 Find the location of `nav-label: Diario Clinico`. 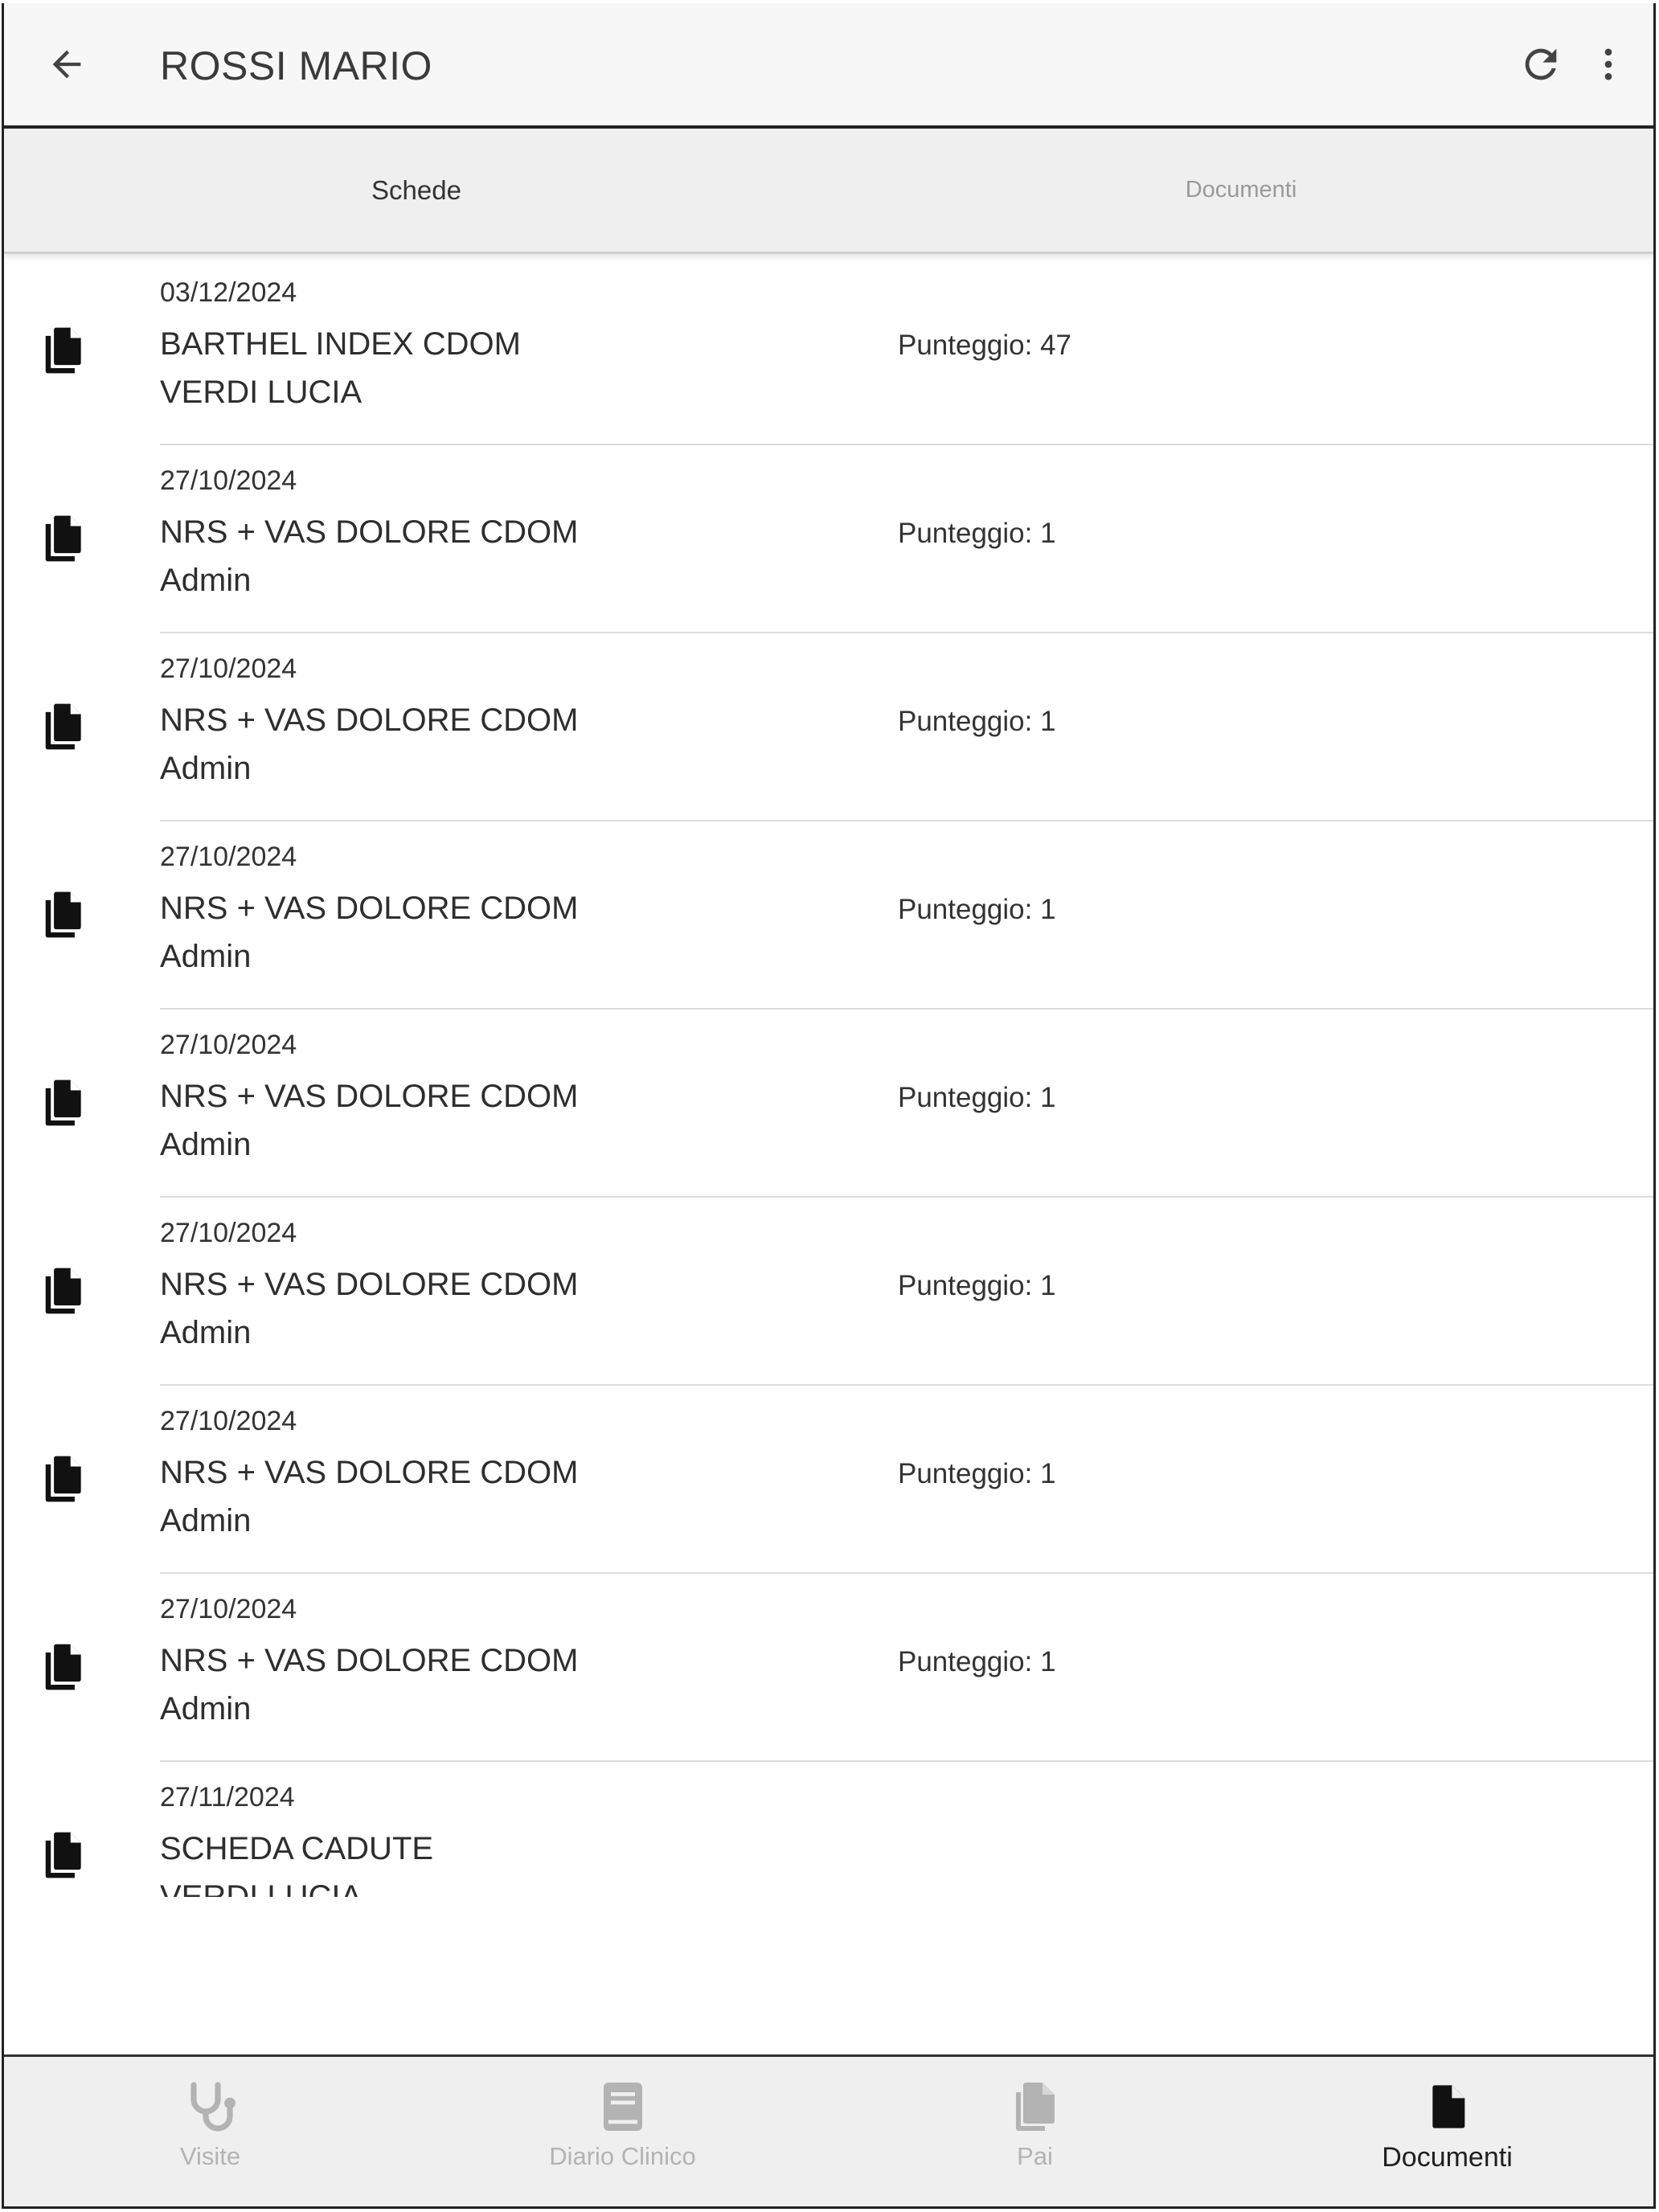

nav-label: Diario Clinico is located at coordinates (622, 2156).